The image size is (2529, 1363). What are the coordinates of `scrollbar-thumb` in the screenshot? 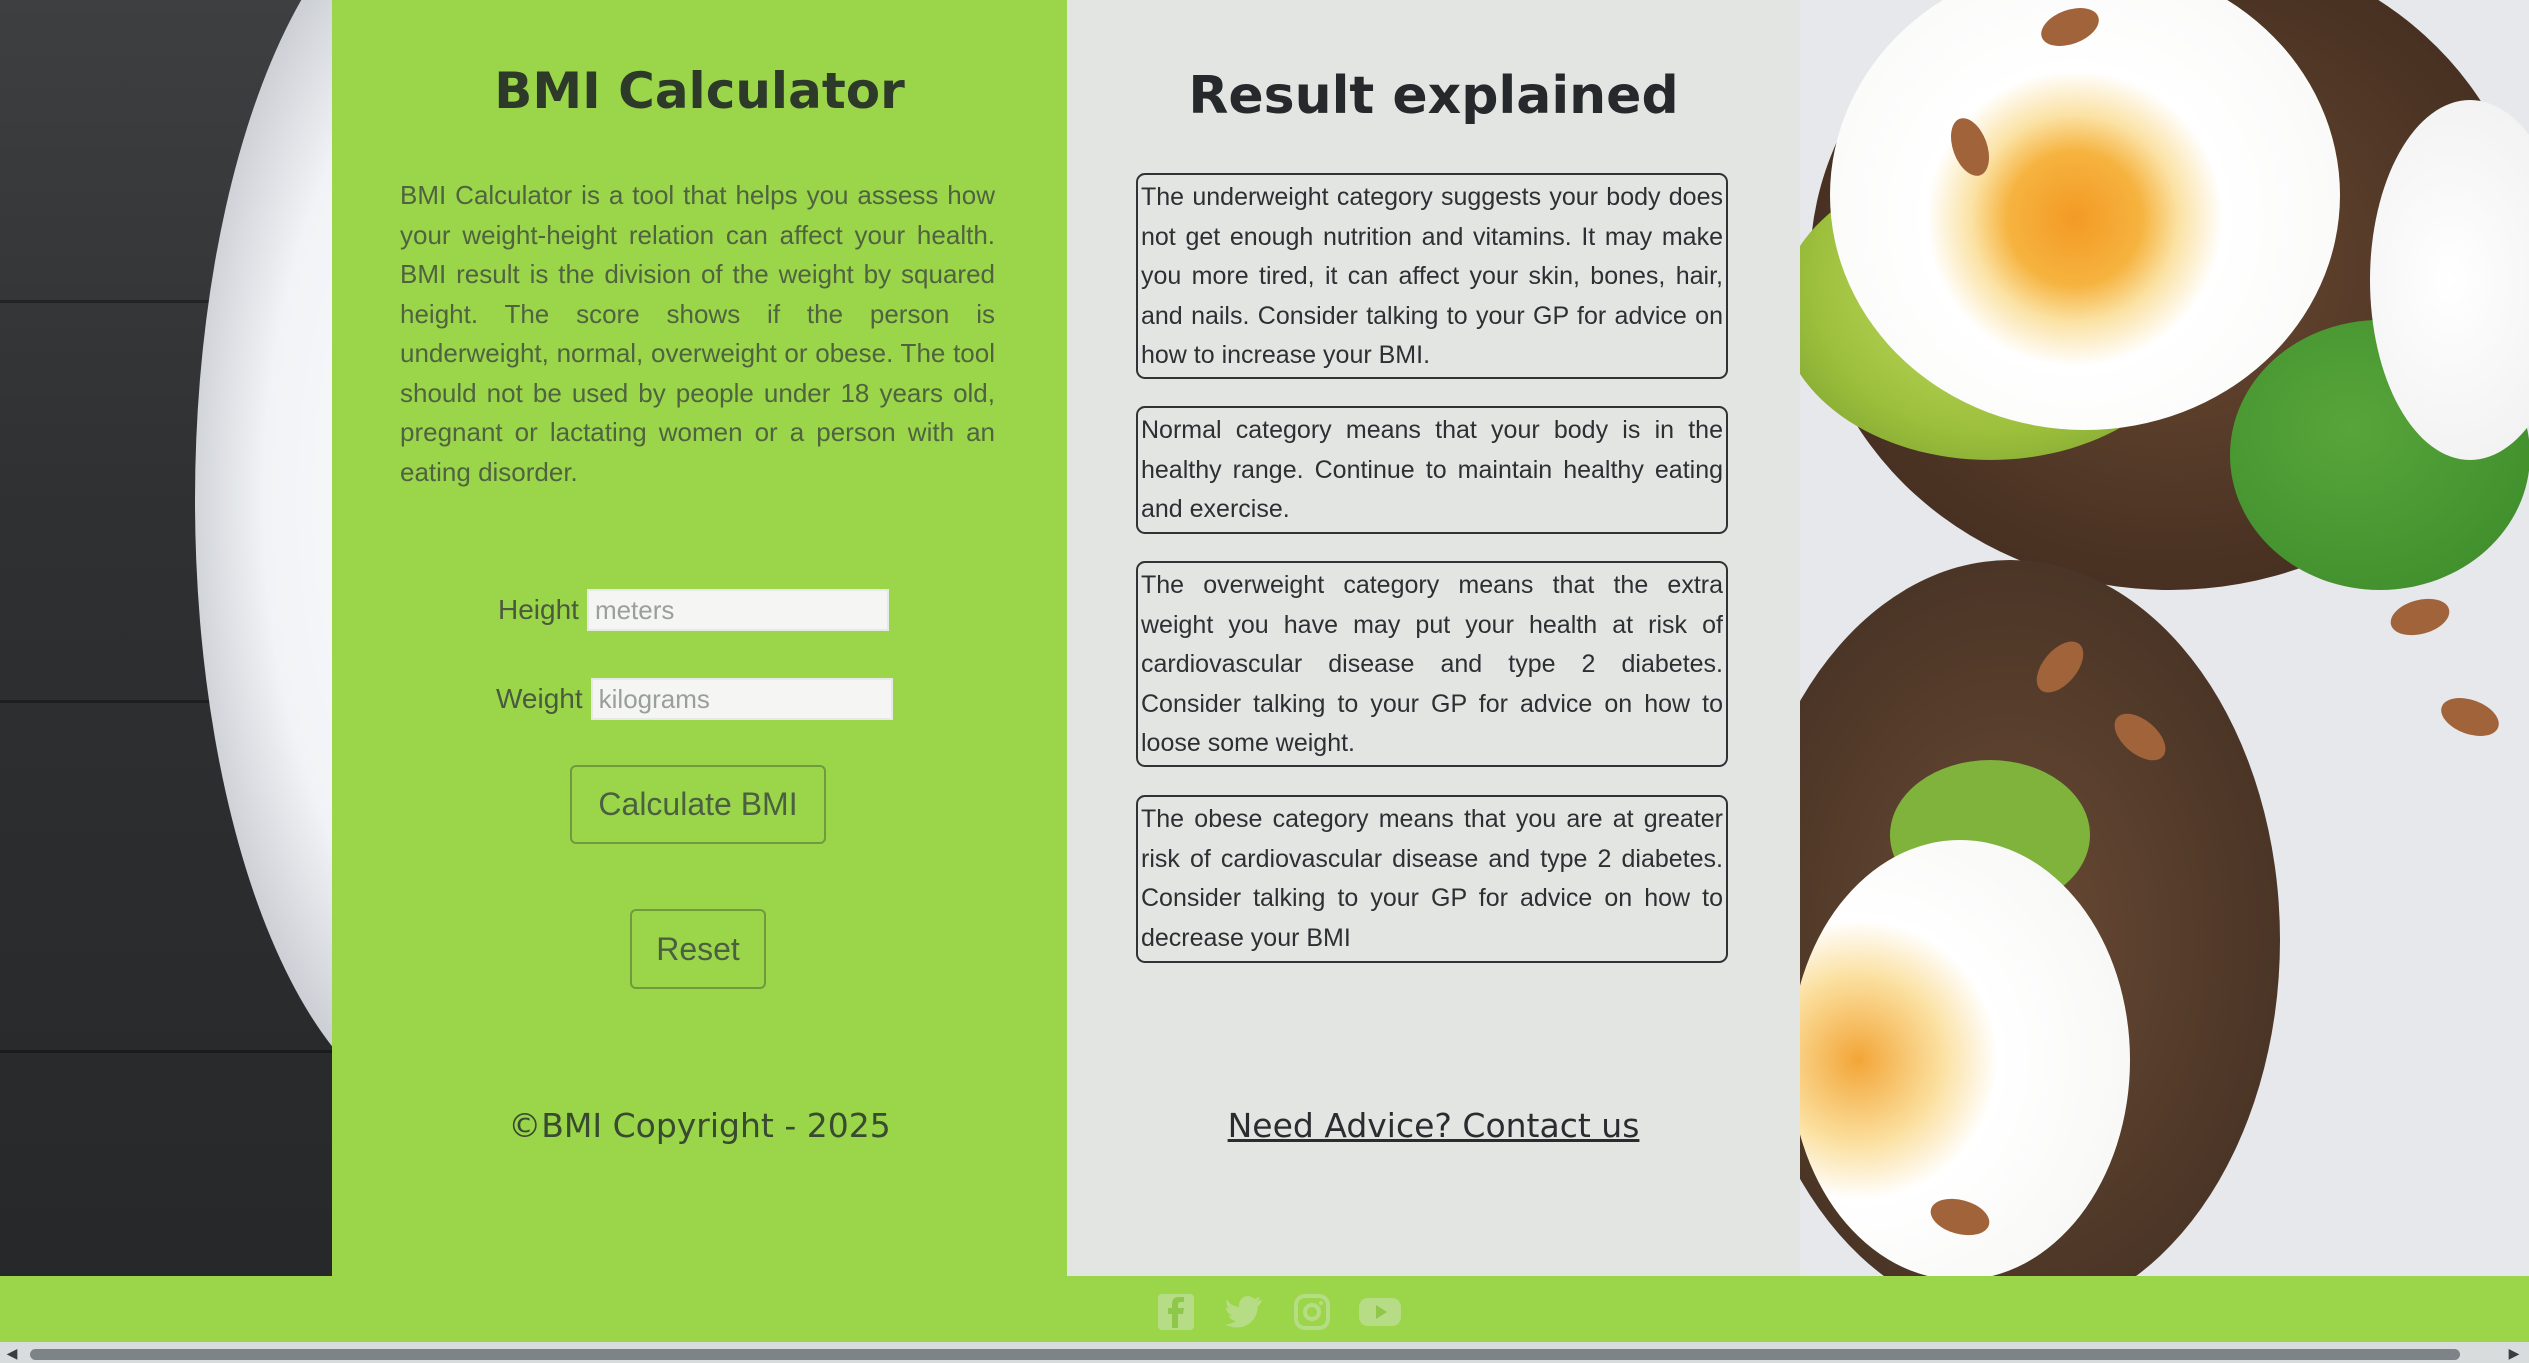 It's located at (1245, 1354).